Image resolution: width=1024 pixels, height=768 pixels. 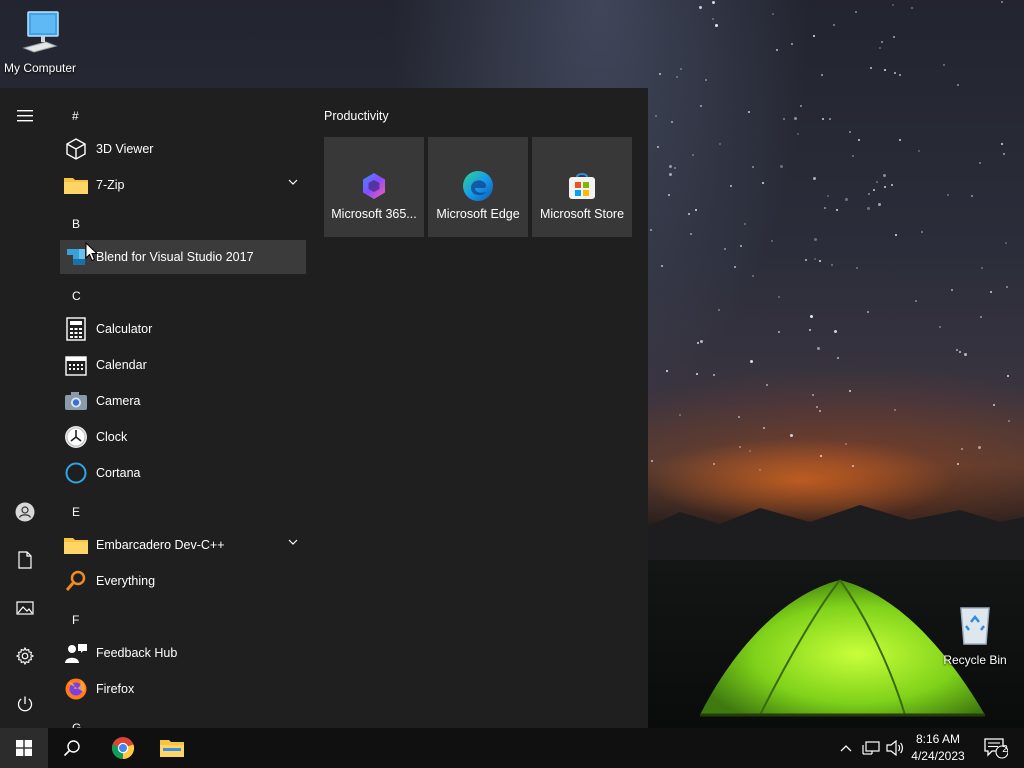 I want to click on start-button, so click(x=24, y=748).